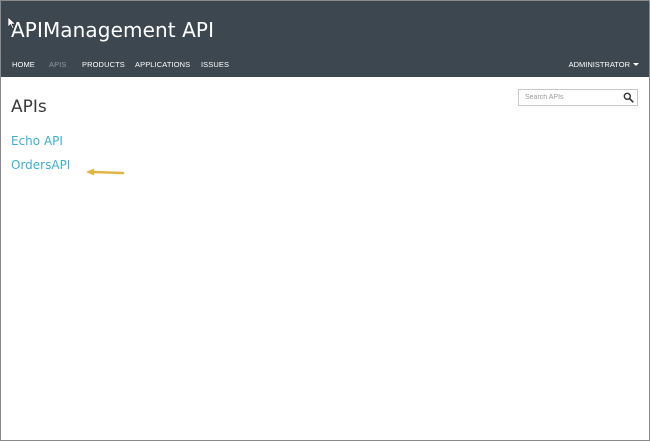  Describe the element at coordinates (162, 65) in the screenshot. I see `nav-applications: APPLICATIONS` at that location.